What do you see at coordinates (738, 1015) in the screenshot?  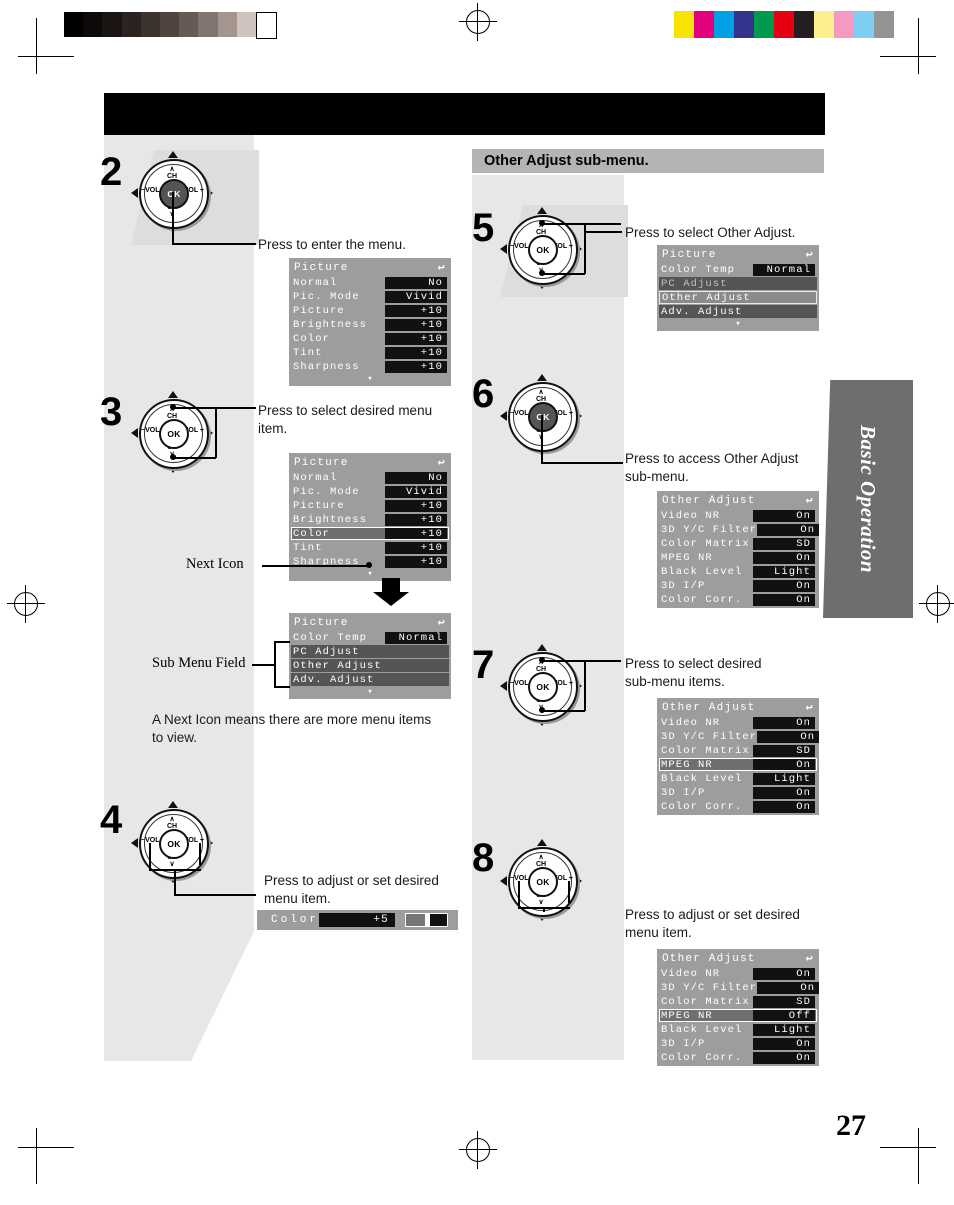 I see `osd-row: MPEG NR Off` at bounding box center [738, 1015].